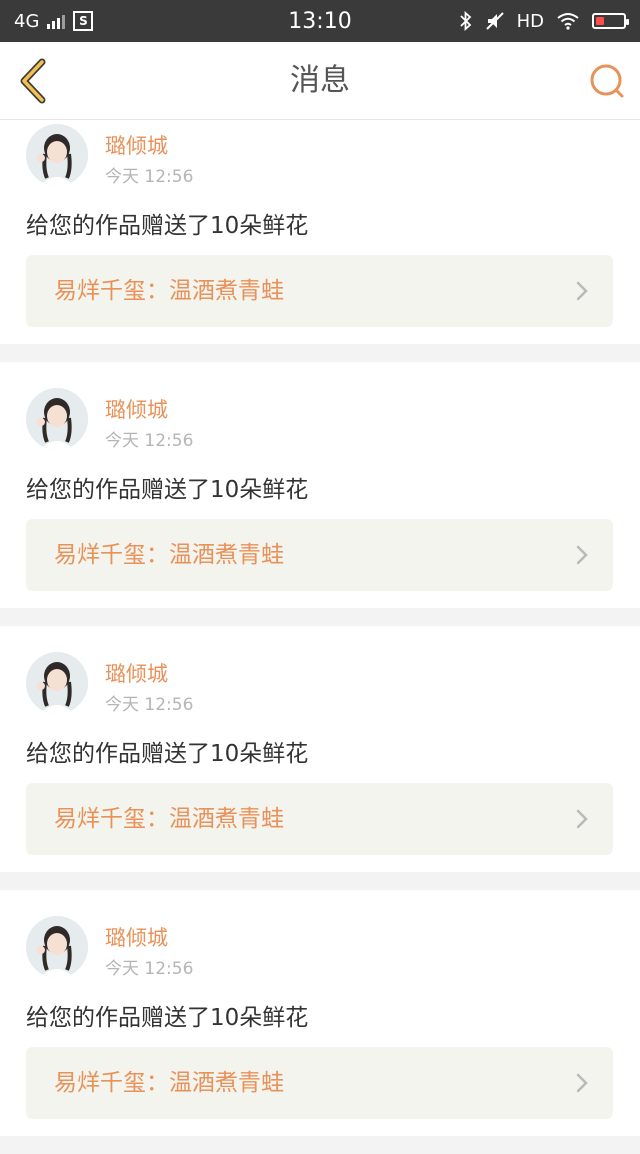 The height and width of the screenshot is (1154, 640). I want to click on status-bar: 4G S 13:10 HD, so click(320, 21).